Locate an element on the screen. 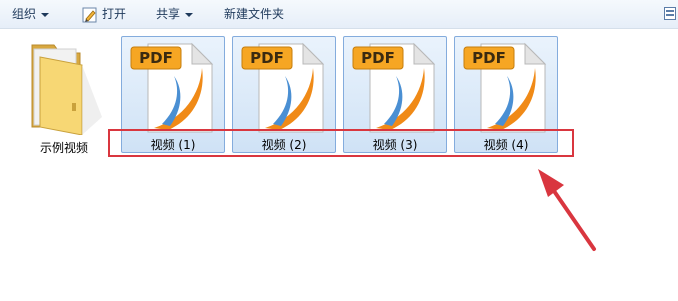 This screenshot has height=301, width=678. open-button: 打开 is located at coordinates (104, 14).